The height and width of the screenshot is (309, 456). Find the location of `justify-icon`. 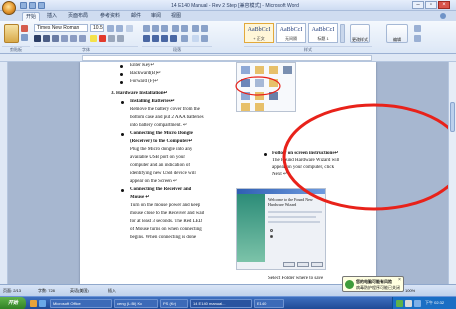

justify-icon is located at coordinates (173, 38).